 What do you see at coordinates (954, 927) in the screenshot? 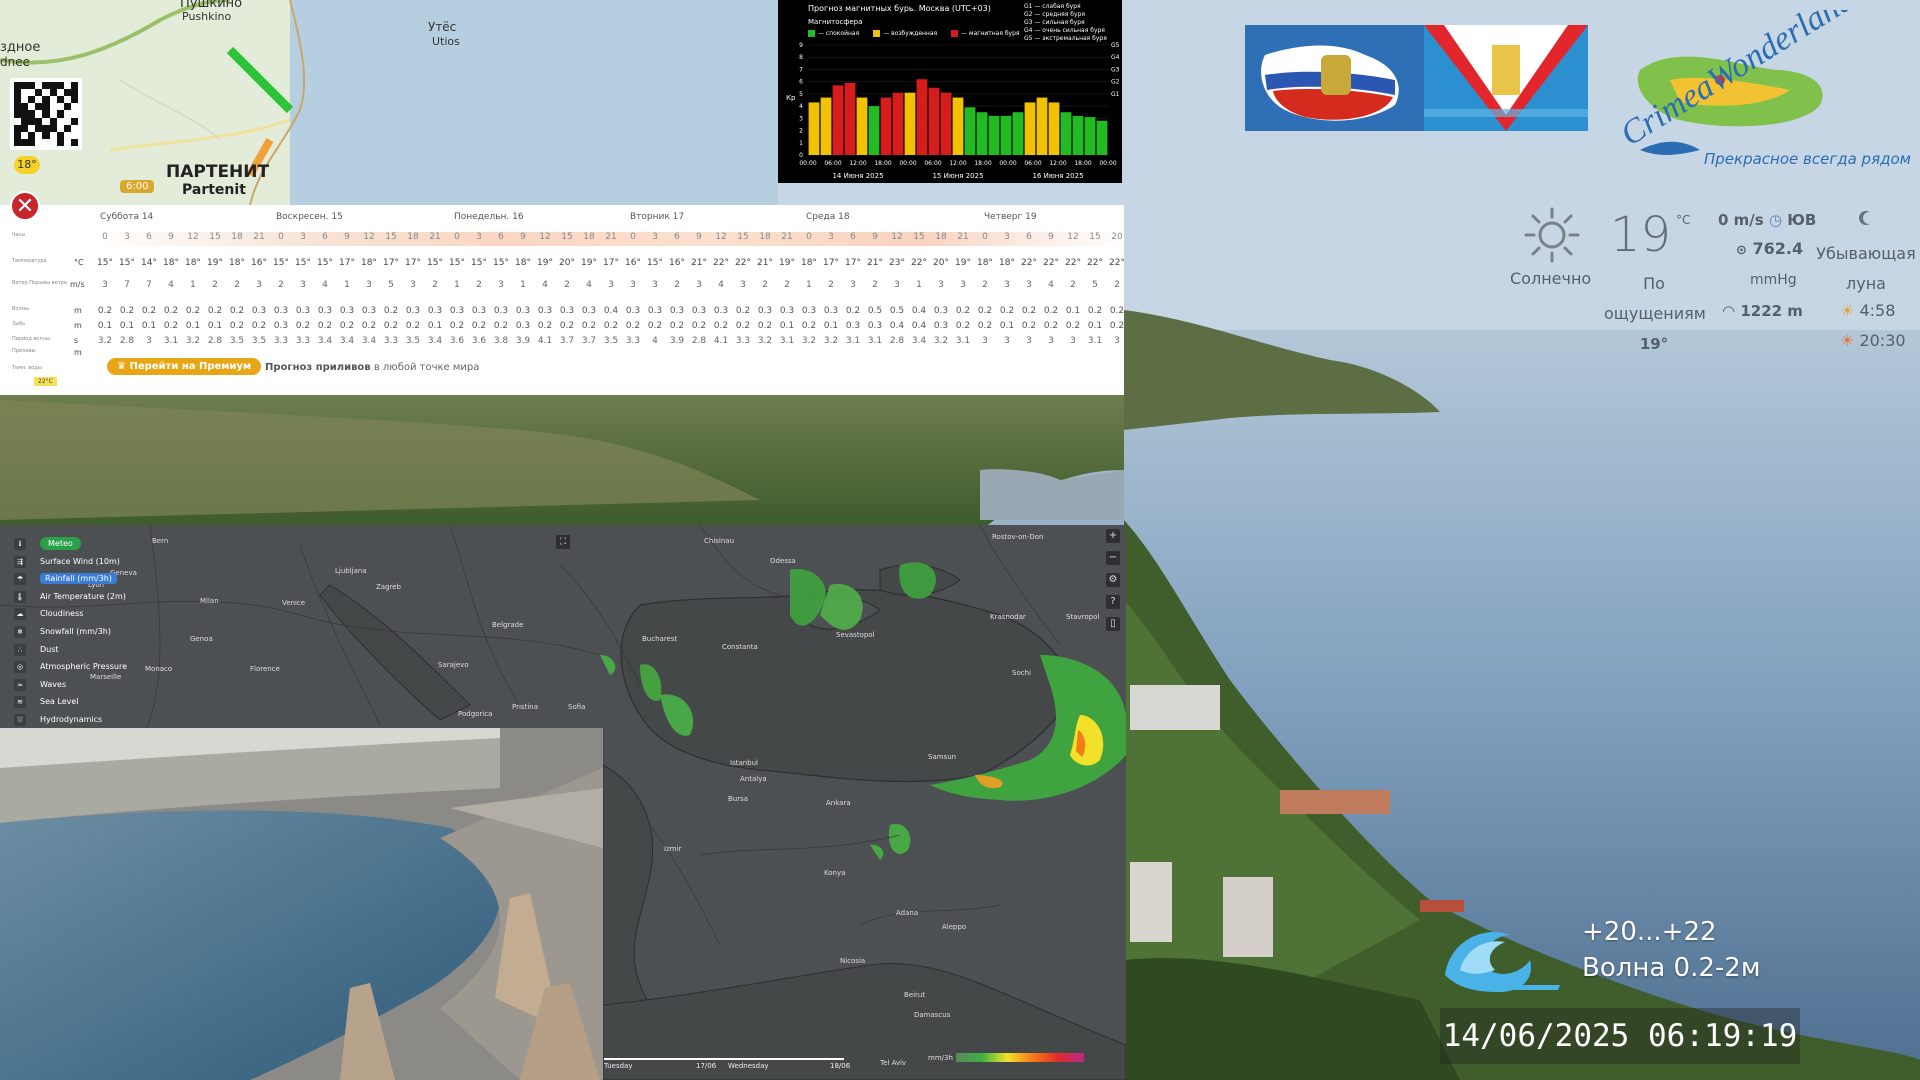
I see `city-label: Aleppo` at bounding box center [954, 927].